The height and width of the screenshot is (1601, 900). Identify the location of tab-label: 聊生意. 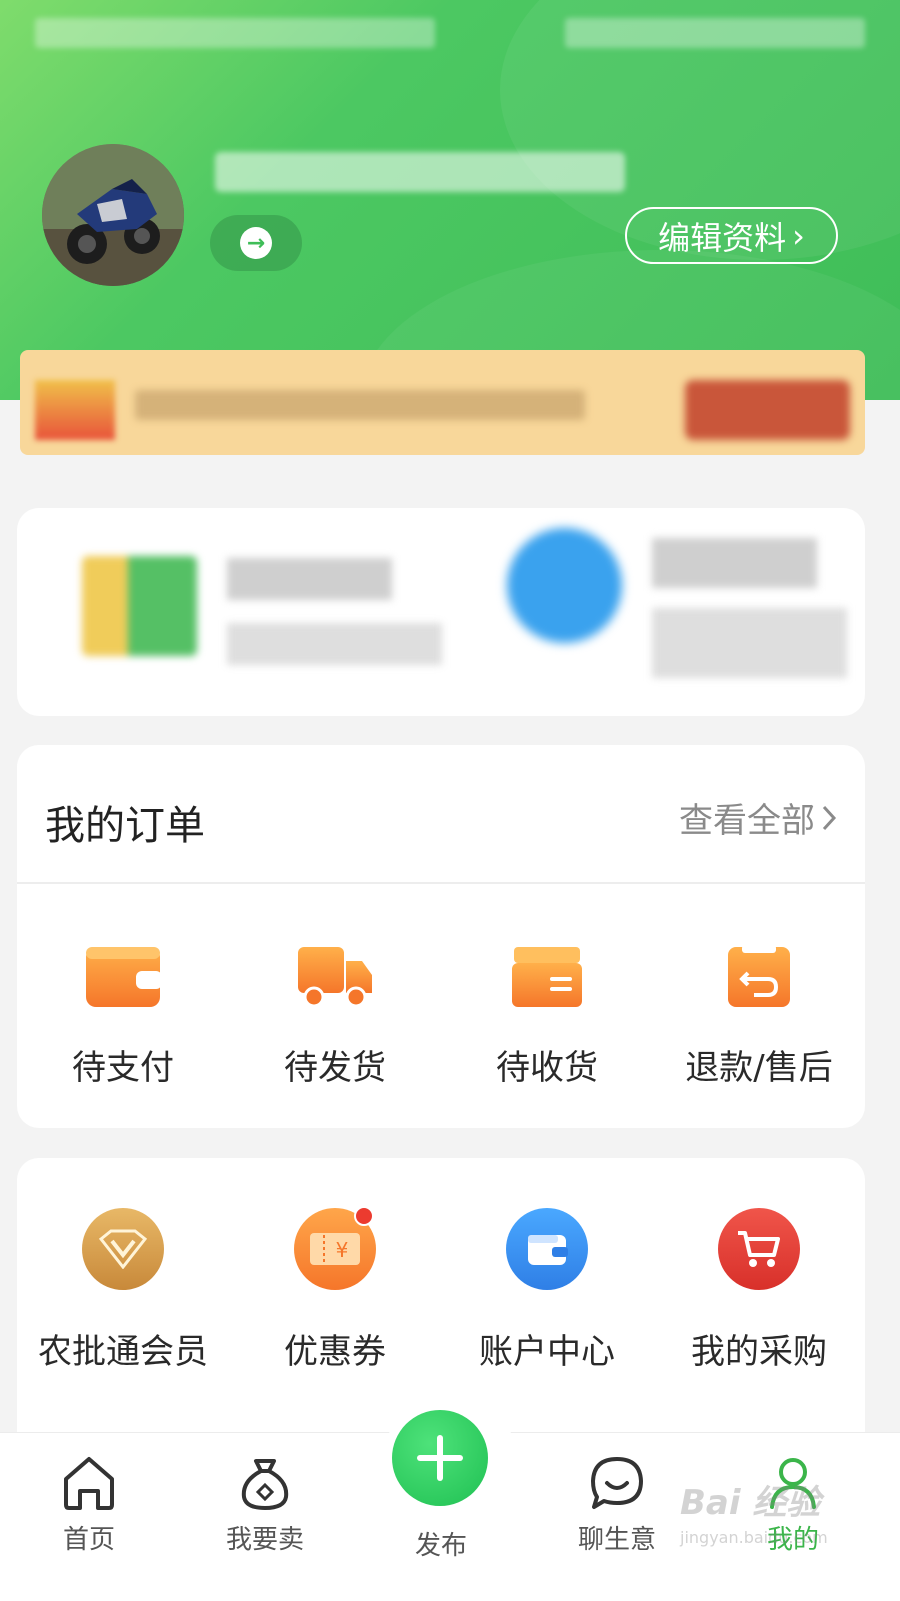
(616, 1540).